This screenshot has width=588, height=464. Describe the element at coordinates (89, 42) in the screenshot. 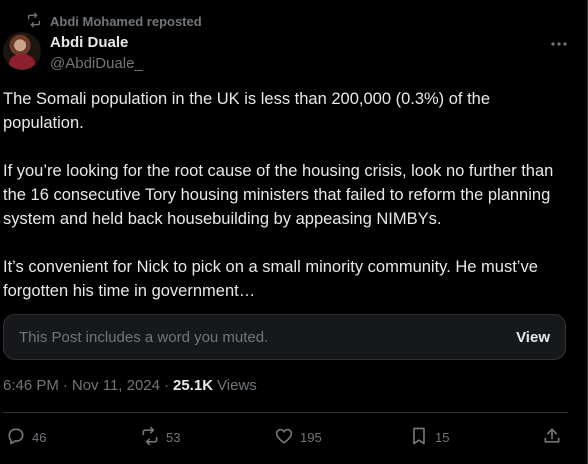

I see `author-display-name: Abdi Duale` at that location.